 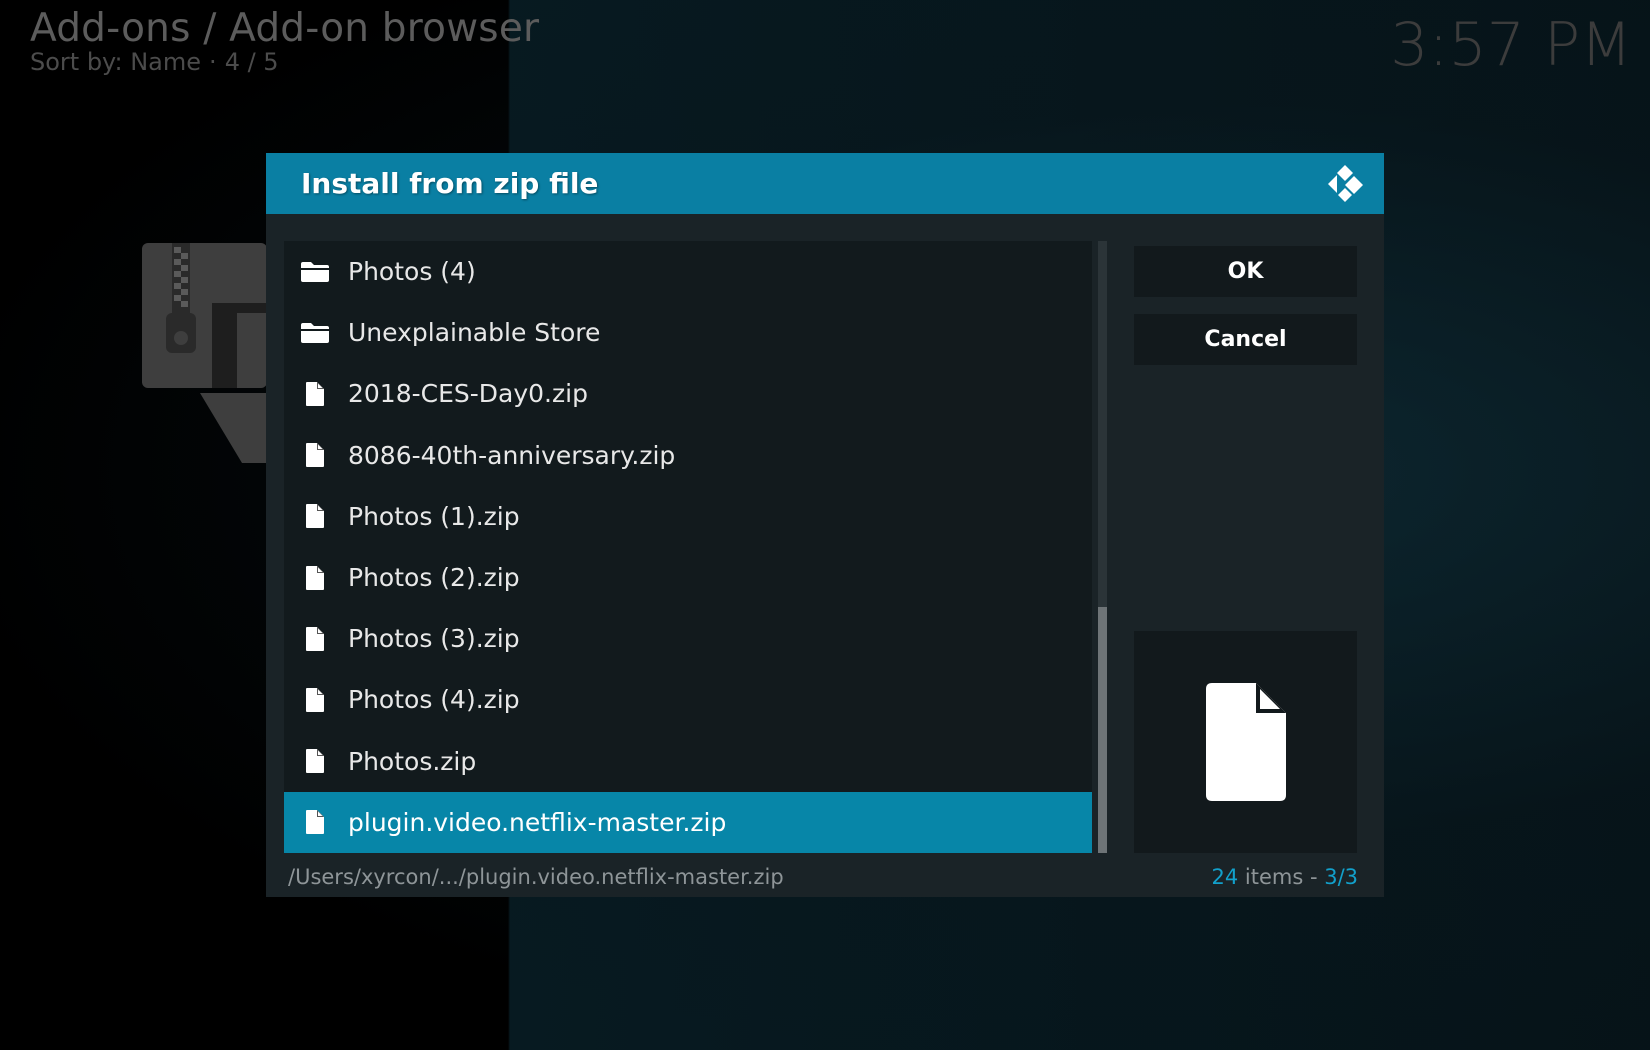 I want to click on file-list-item: 8086-40th-anniversary.zip, so click(x=688, y=455).